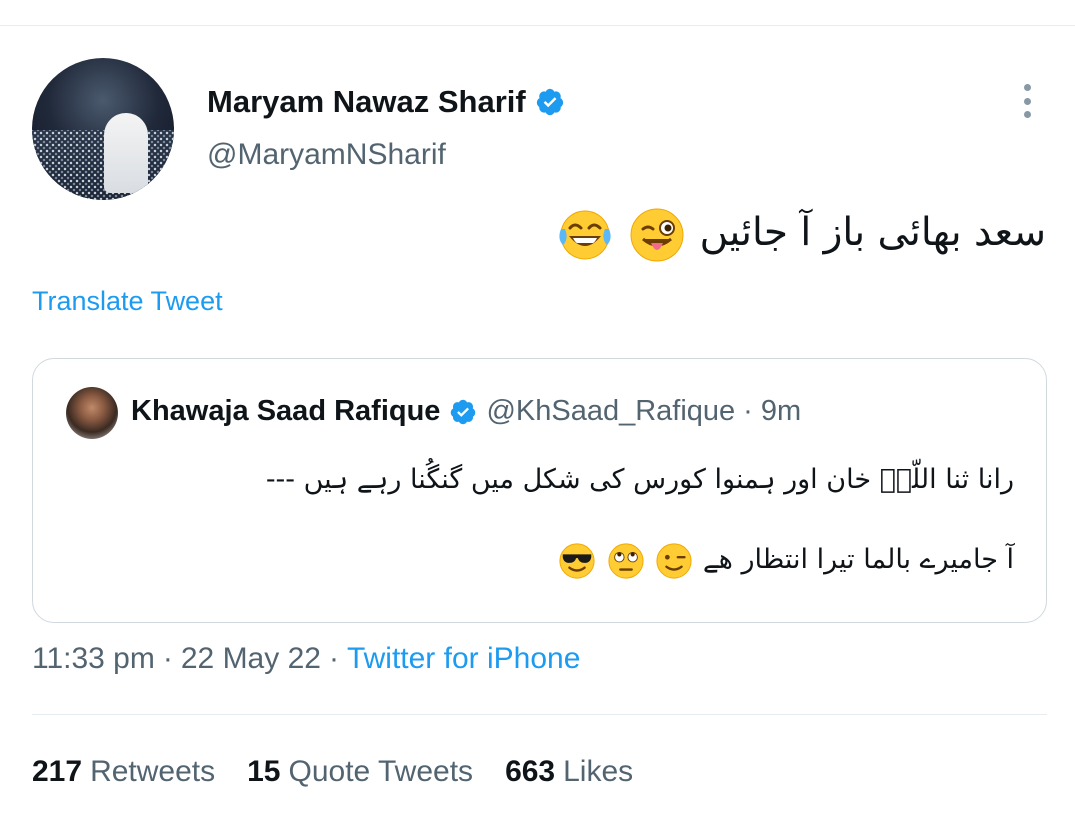 The image size is (1075, 827). What do you see at coordinates (366, 102) in the screenshot?
I see `author-display-name: Maryam Nawaz Sharif` at bounding box center [366, 102].